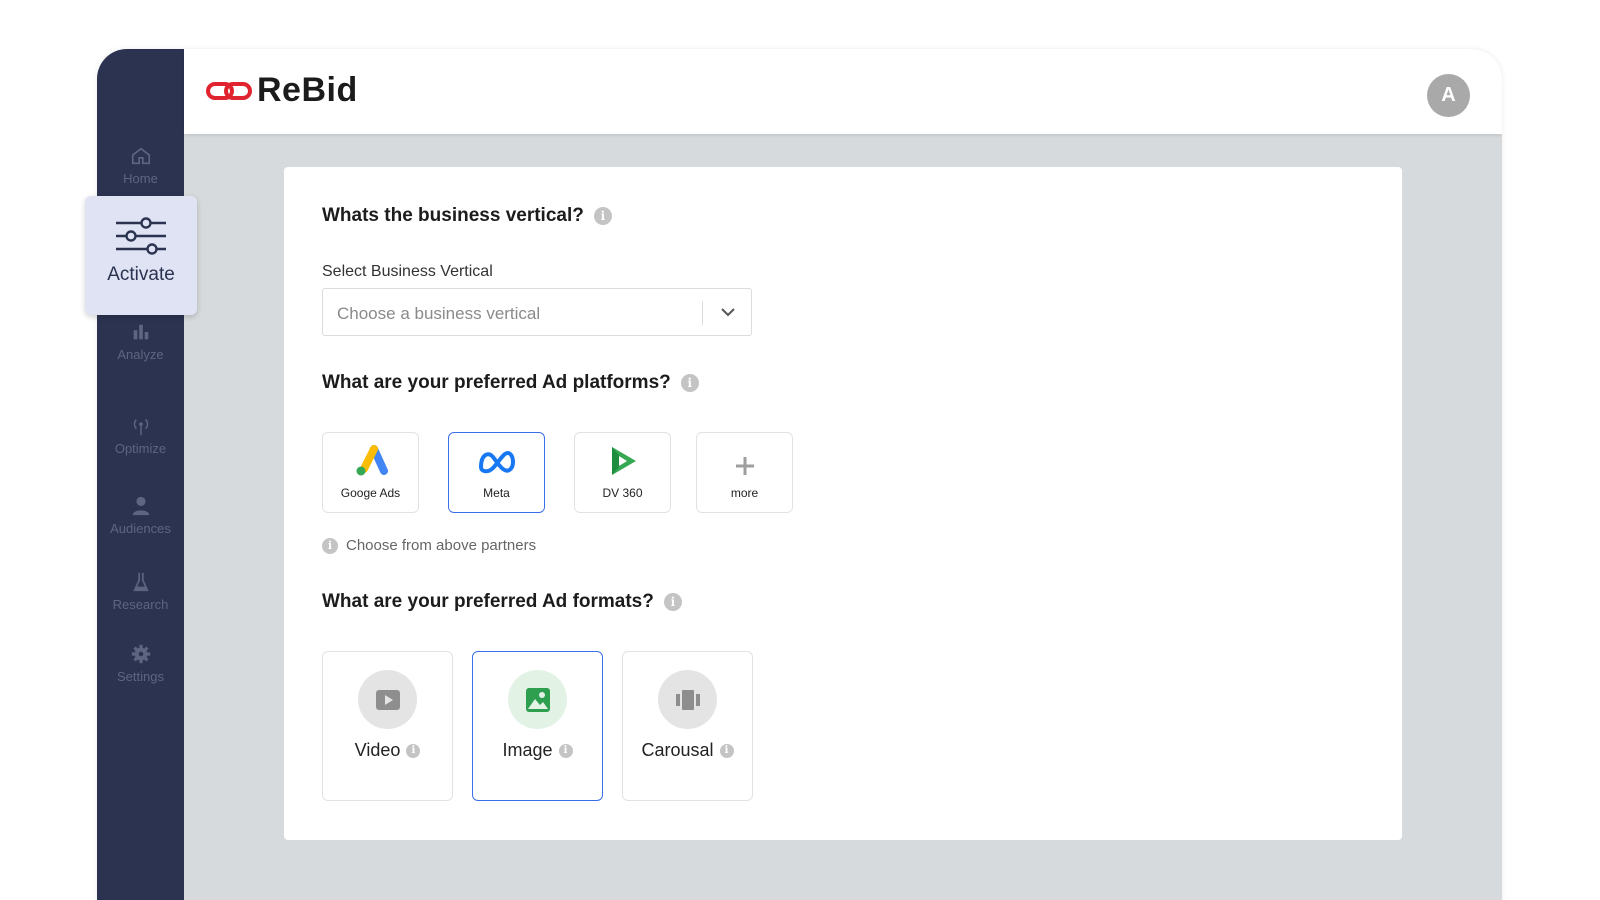  What do you see at coordinates (728, 312) in the screenshot?
I see `chevron-down-icon` at bounding box center [728, 312].